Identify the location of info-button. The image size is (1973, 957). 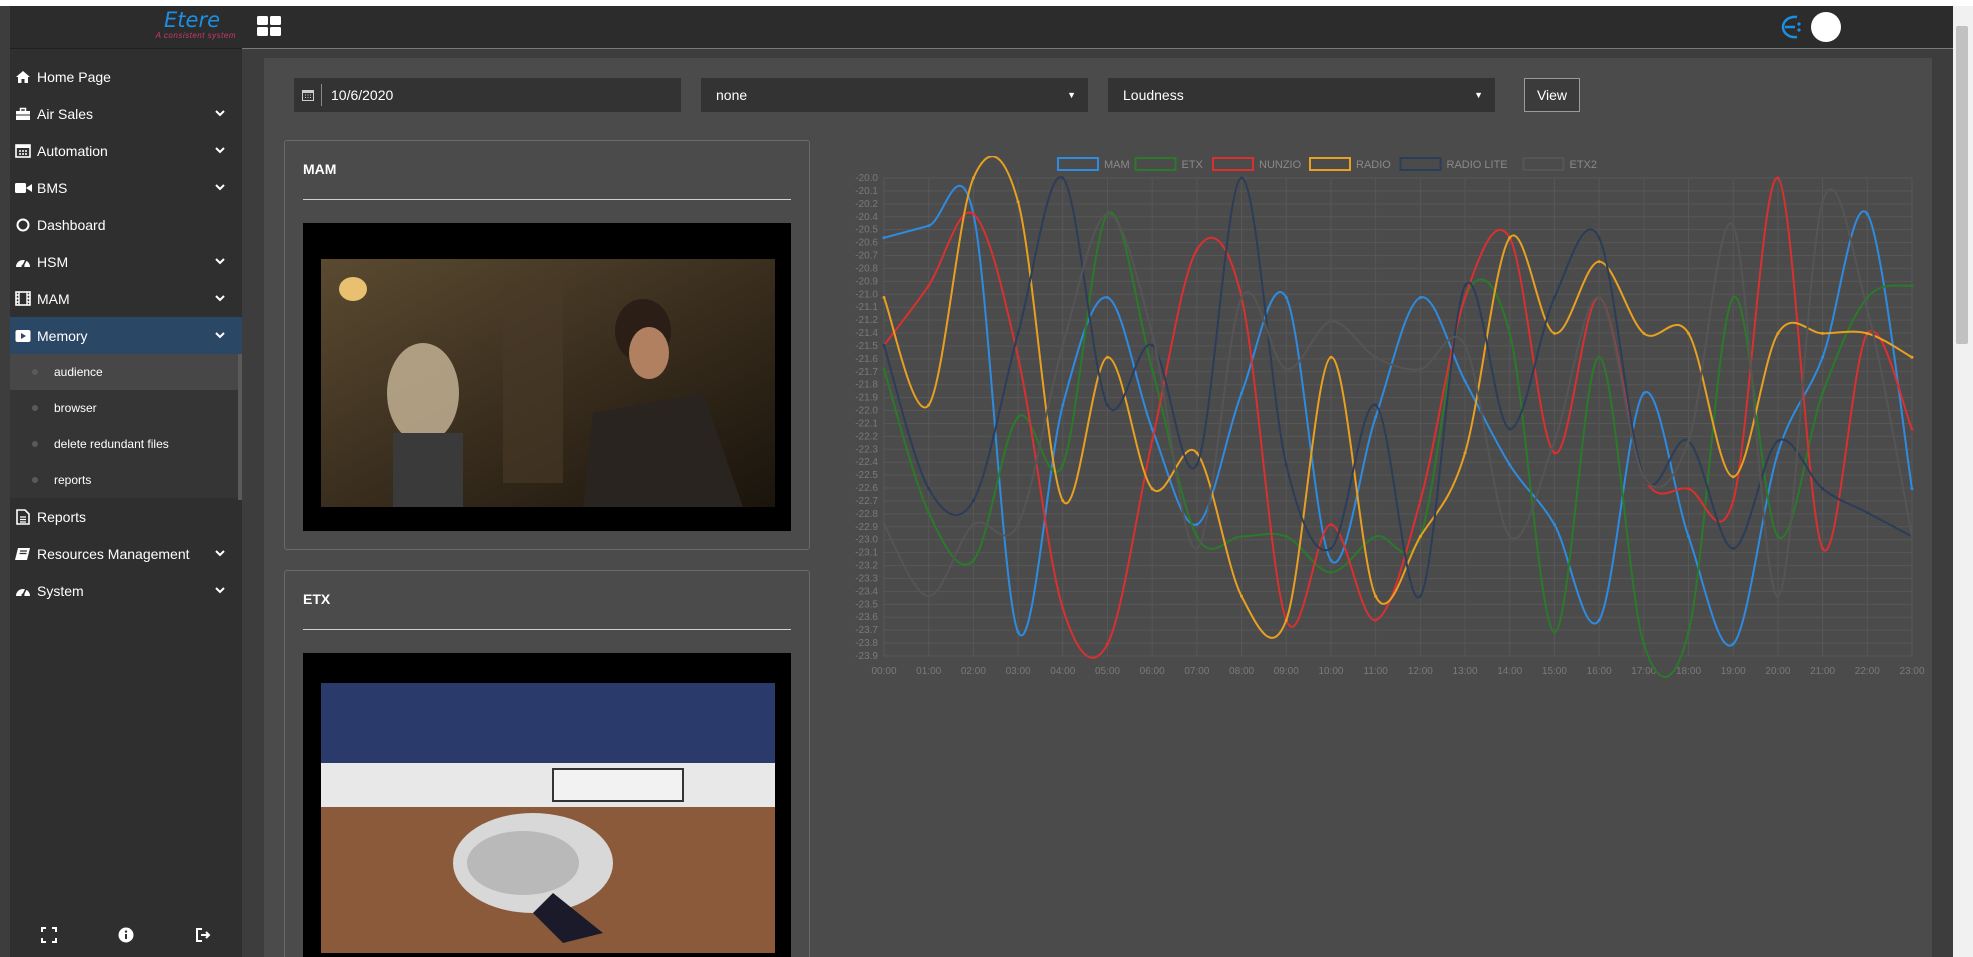
(126, 935).